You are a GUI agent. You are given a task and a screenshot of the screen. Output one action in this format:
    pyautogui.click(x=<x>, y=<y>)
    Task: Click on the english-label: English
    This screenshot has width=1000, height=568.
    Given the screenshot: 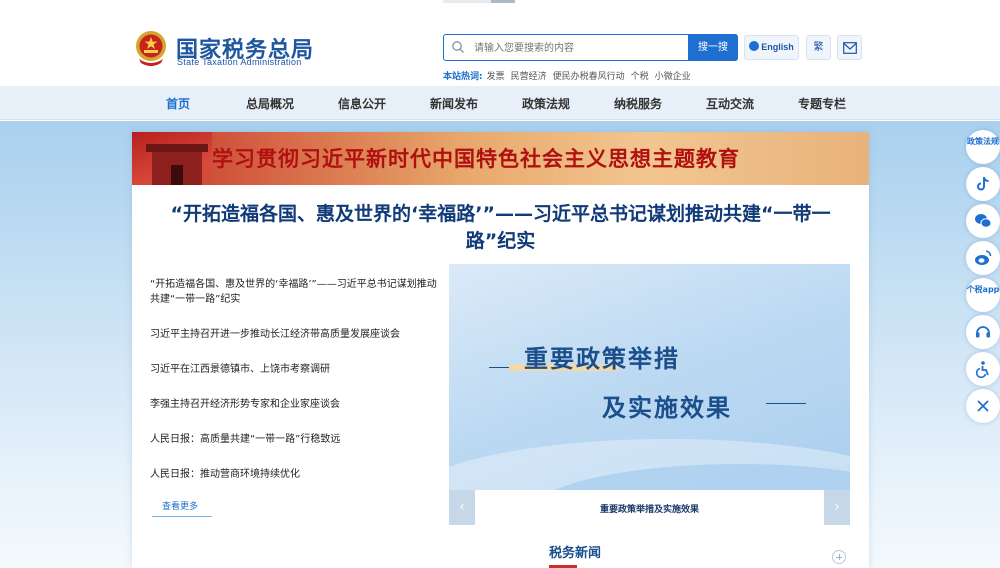 What is the action you would take?
    pyautogui.click(x=777, y=47)
    